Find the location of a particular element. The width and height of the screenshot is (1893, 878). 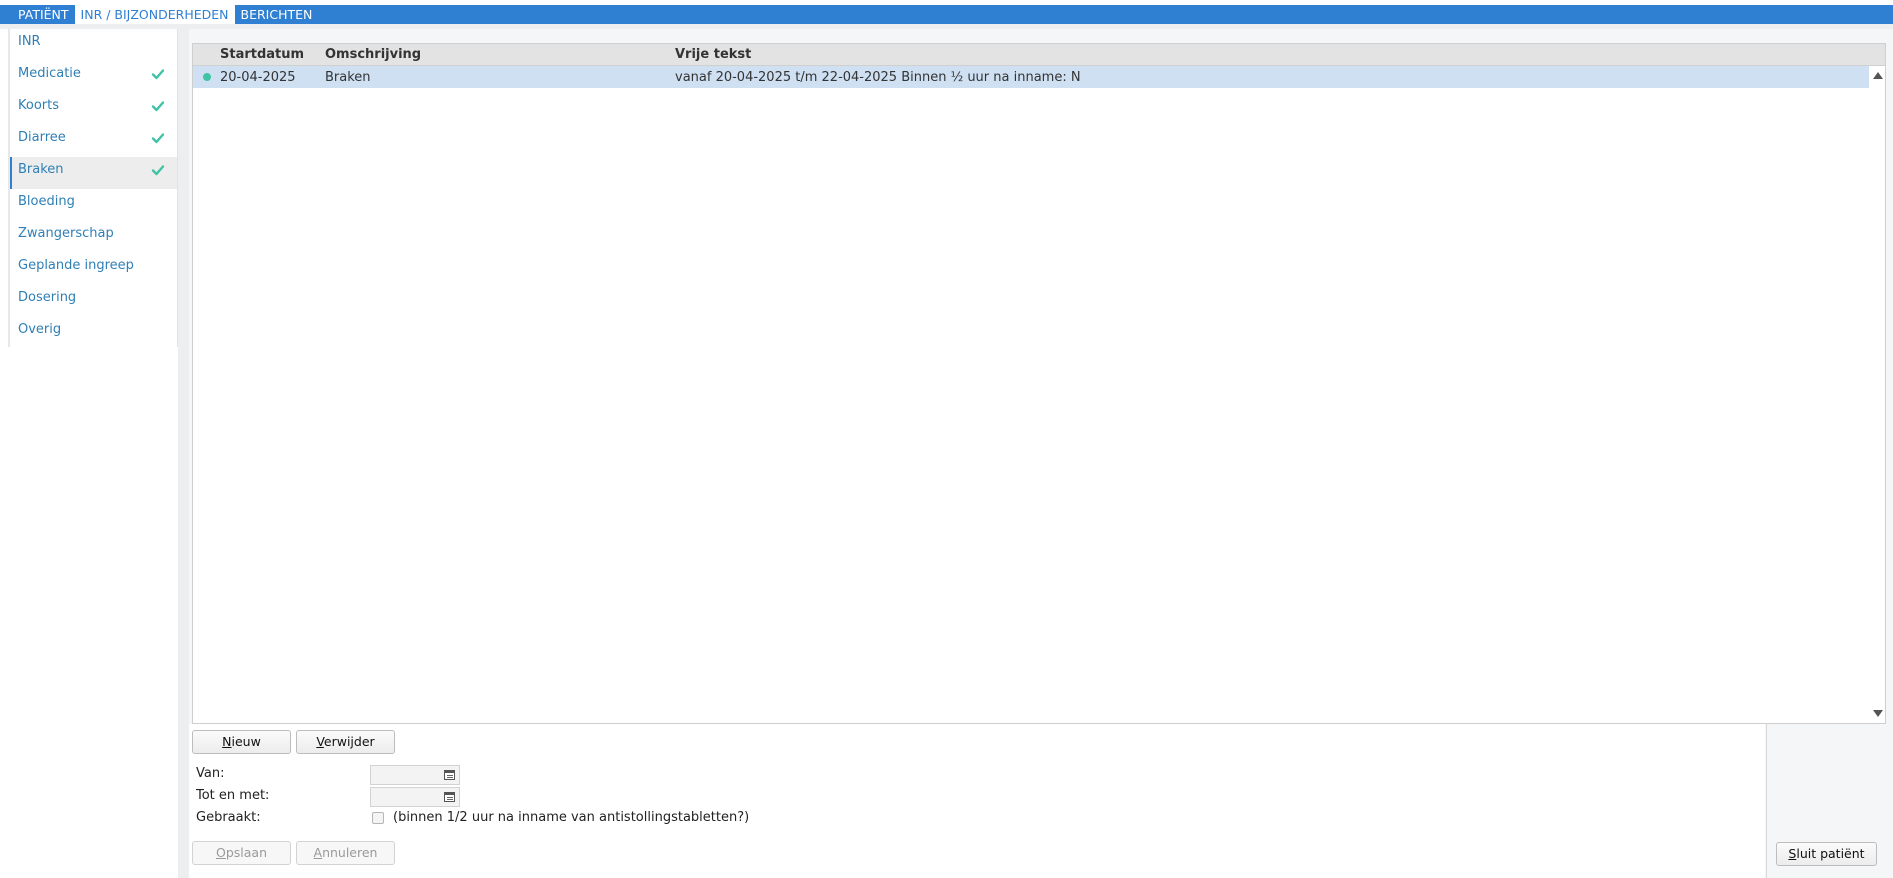

column-header-omschrijving: Omschrijving is located at coordinates (373, 54).